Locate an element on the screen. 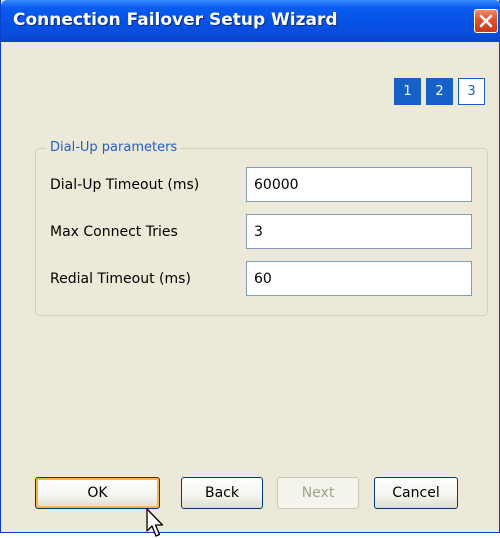 This screenshot has height=538, width=500. redial-timeout-label: Redial Timeout (ms) is located at coordinates (120, 279).